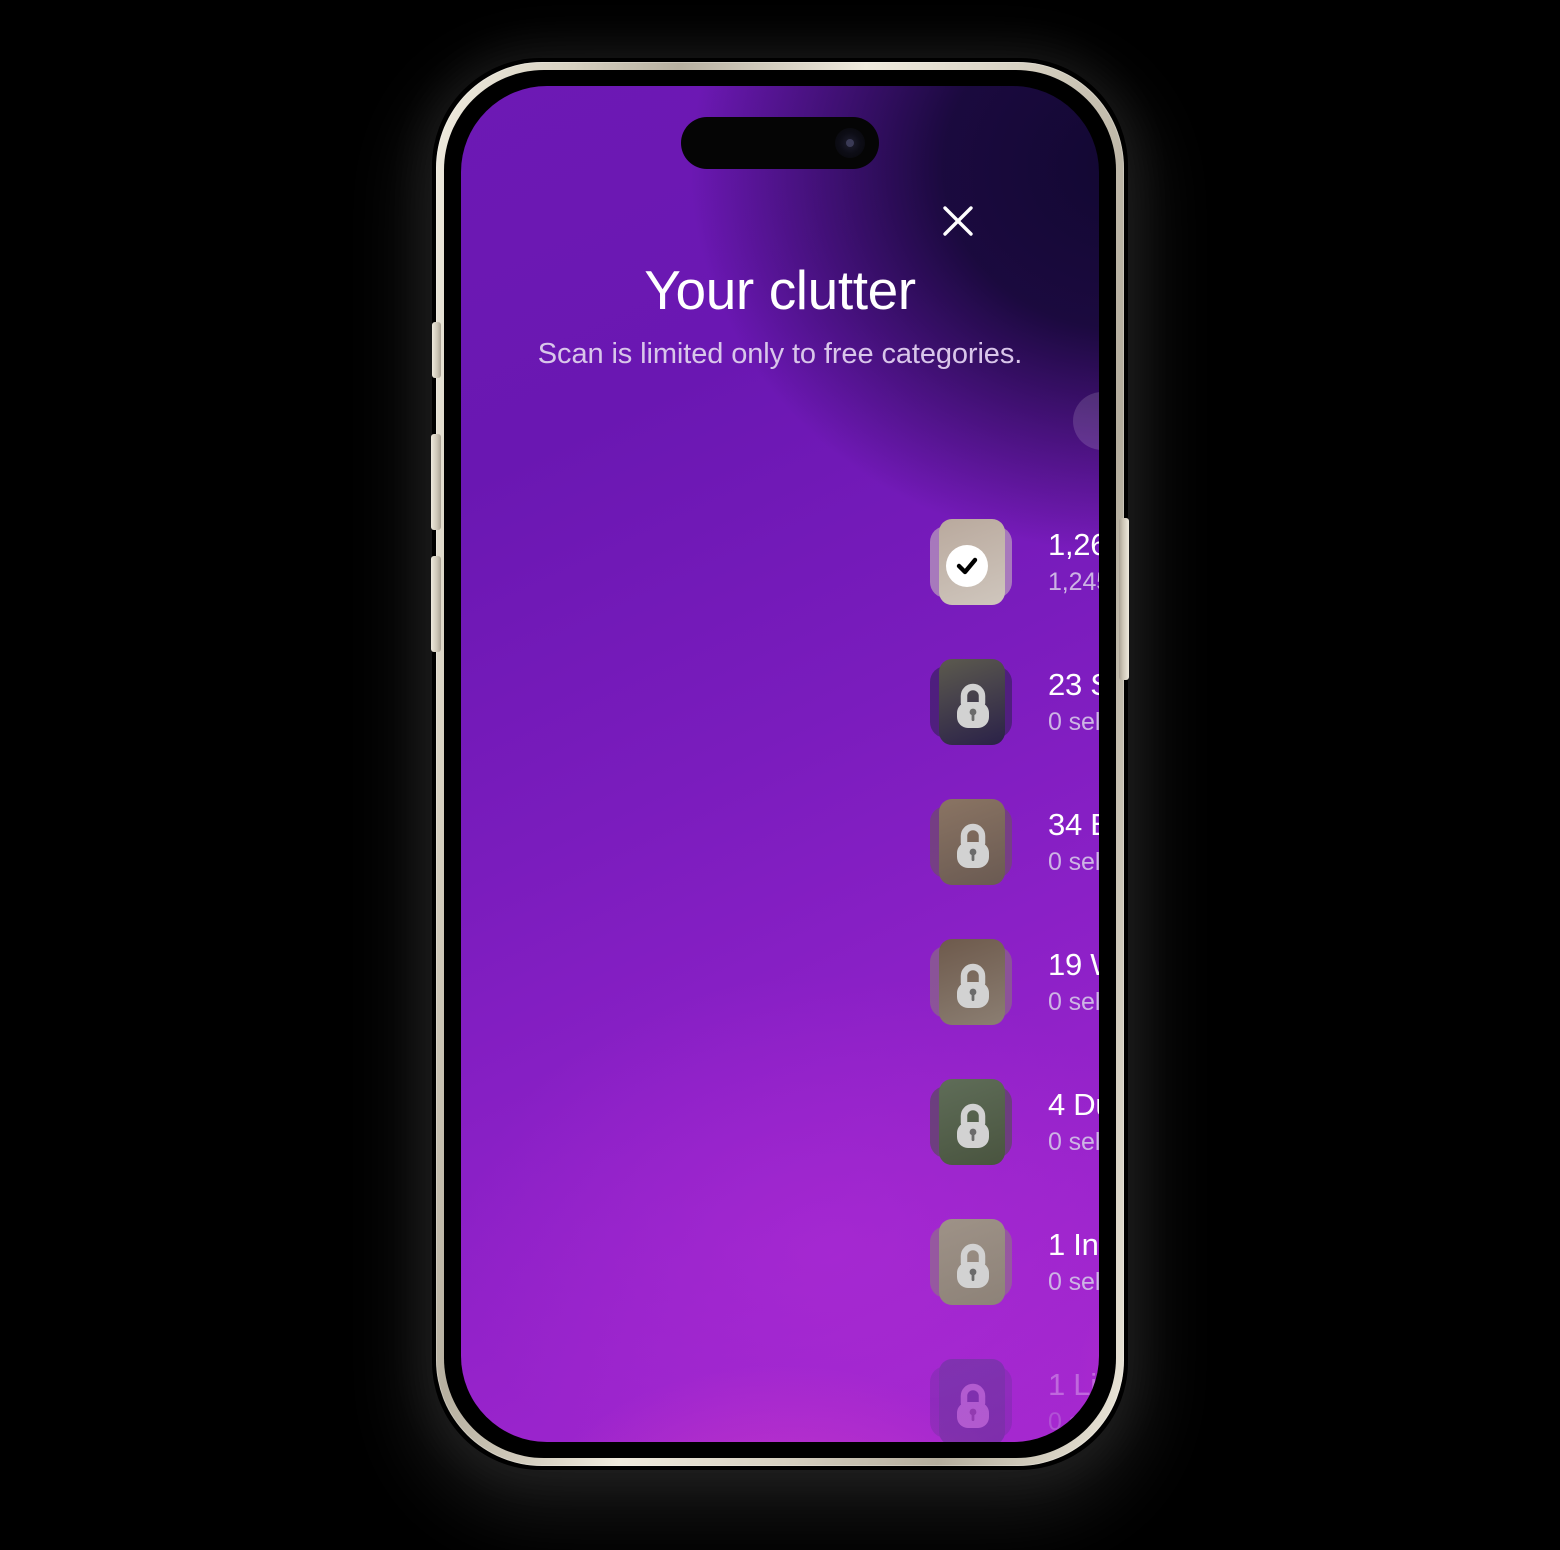 The image size is (1560, 1550). I want to click on silent-switch-button, so click(436, 350).